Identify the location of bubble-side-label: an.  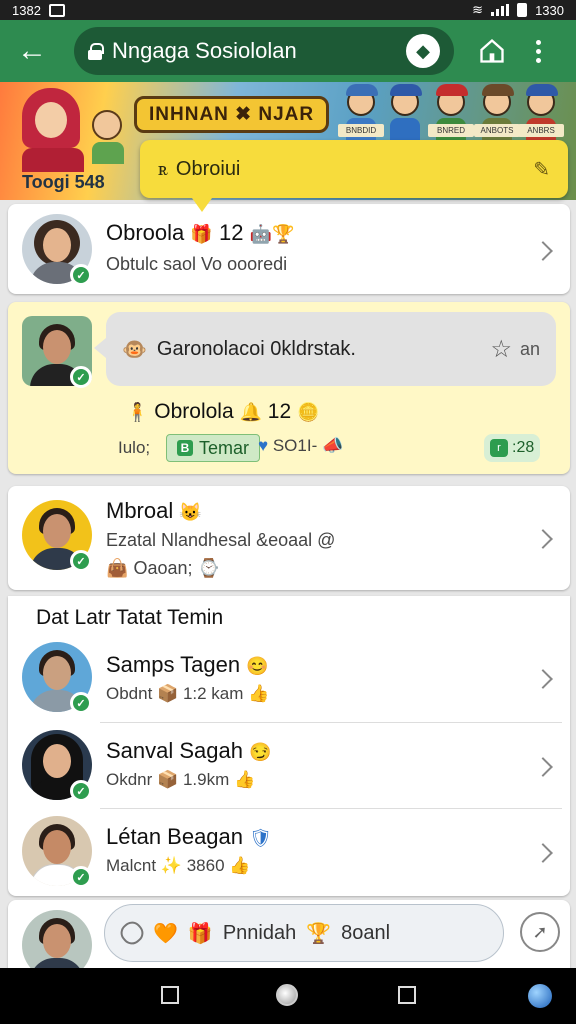
(529, 348).